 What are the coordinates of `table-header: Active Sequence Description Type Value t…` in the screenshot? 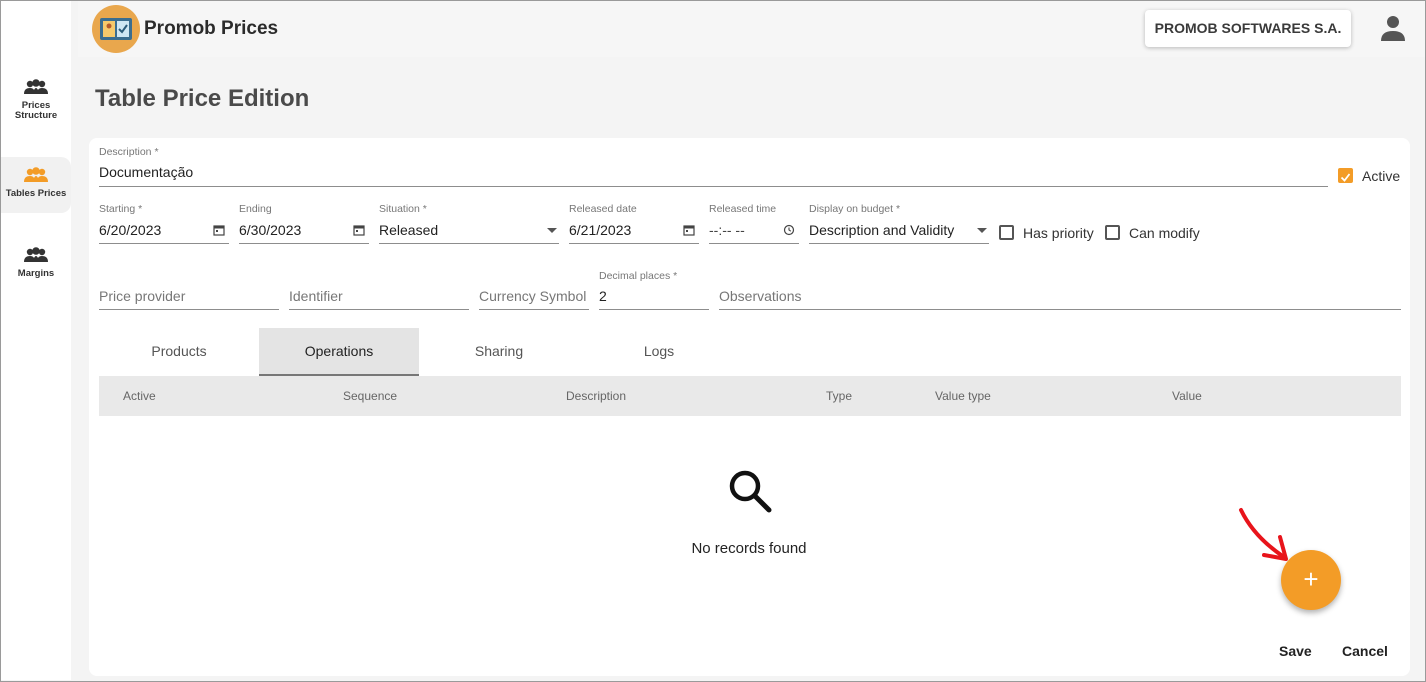 It's located at (750, 396).